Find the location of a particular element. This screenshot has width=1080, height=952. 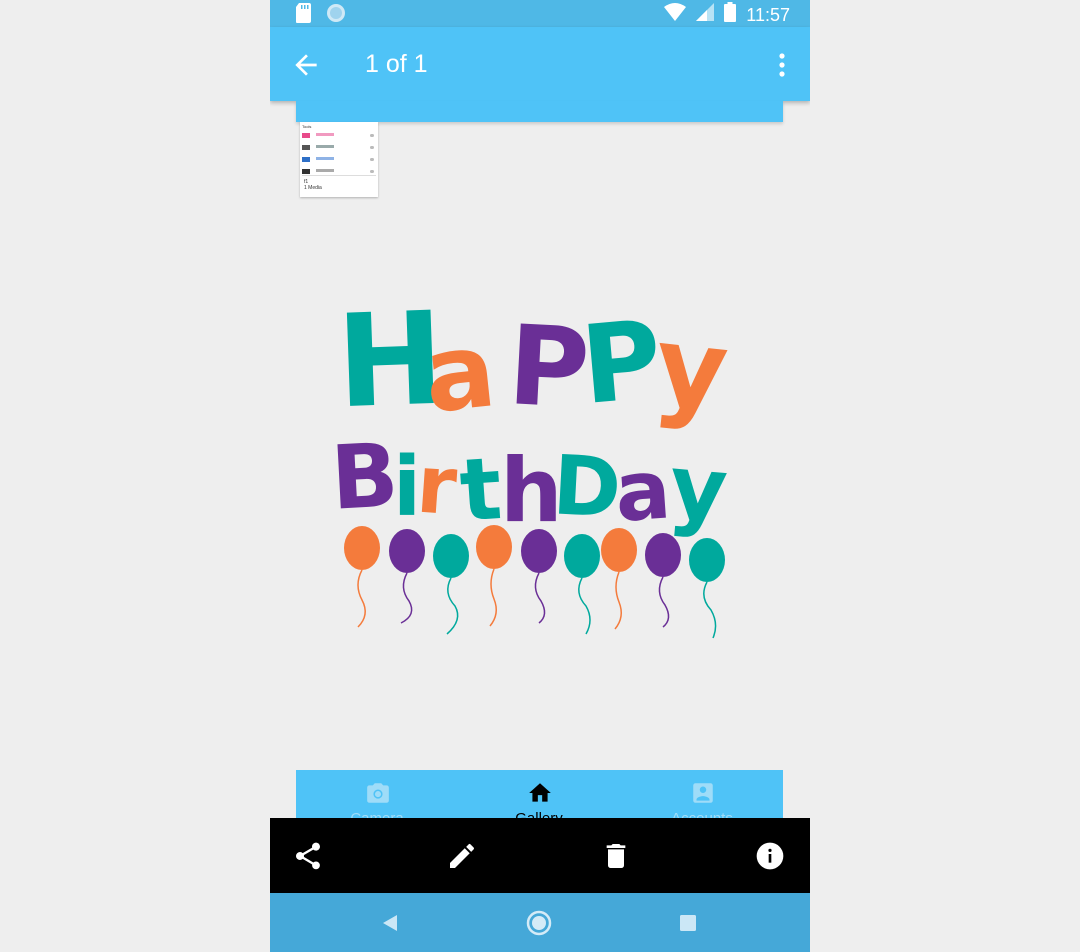

letter-y: y is located at coordinates (691, 368).